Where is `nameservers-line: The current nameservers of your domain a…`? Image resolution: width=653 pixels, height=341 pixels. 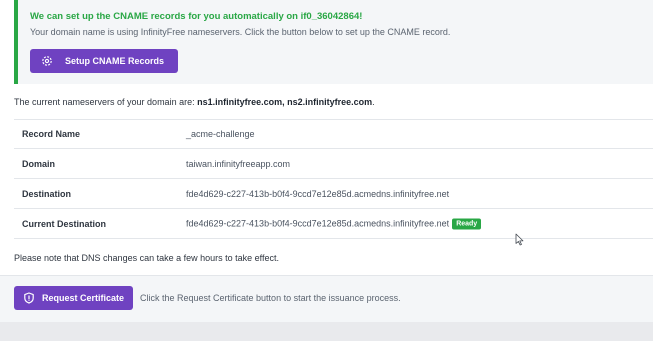 nameservers-line: The current nameservers of your domain a… is located at coordinates (194, 102).